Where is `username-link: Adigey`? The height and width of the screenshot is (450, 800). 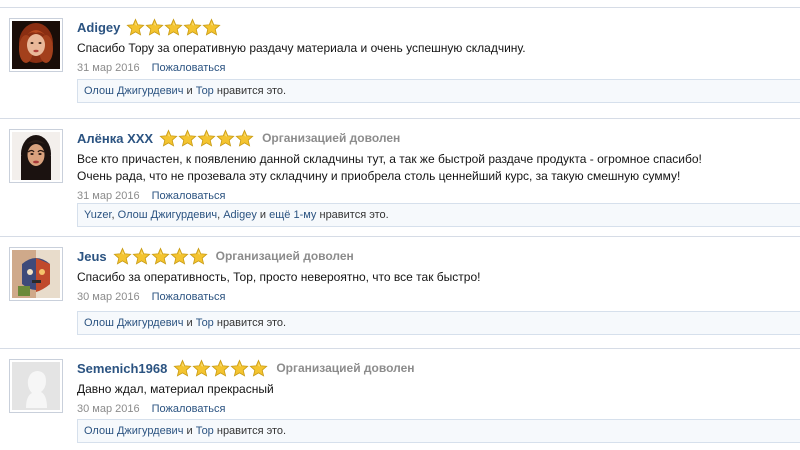 username-link: Adigey is located at coordinates (98, 27).